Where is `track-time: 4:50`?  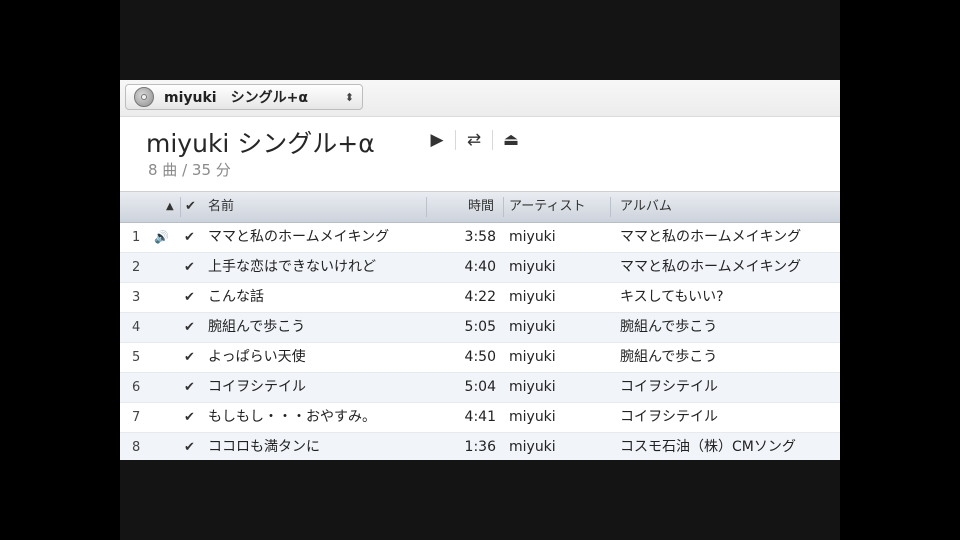 track-time: 4:50 is located at coordinates (480, 357).